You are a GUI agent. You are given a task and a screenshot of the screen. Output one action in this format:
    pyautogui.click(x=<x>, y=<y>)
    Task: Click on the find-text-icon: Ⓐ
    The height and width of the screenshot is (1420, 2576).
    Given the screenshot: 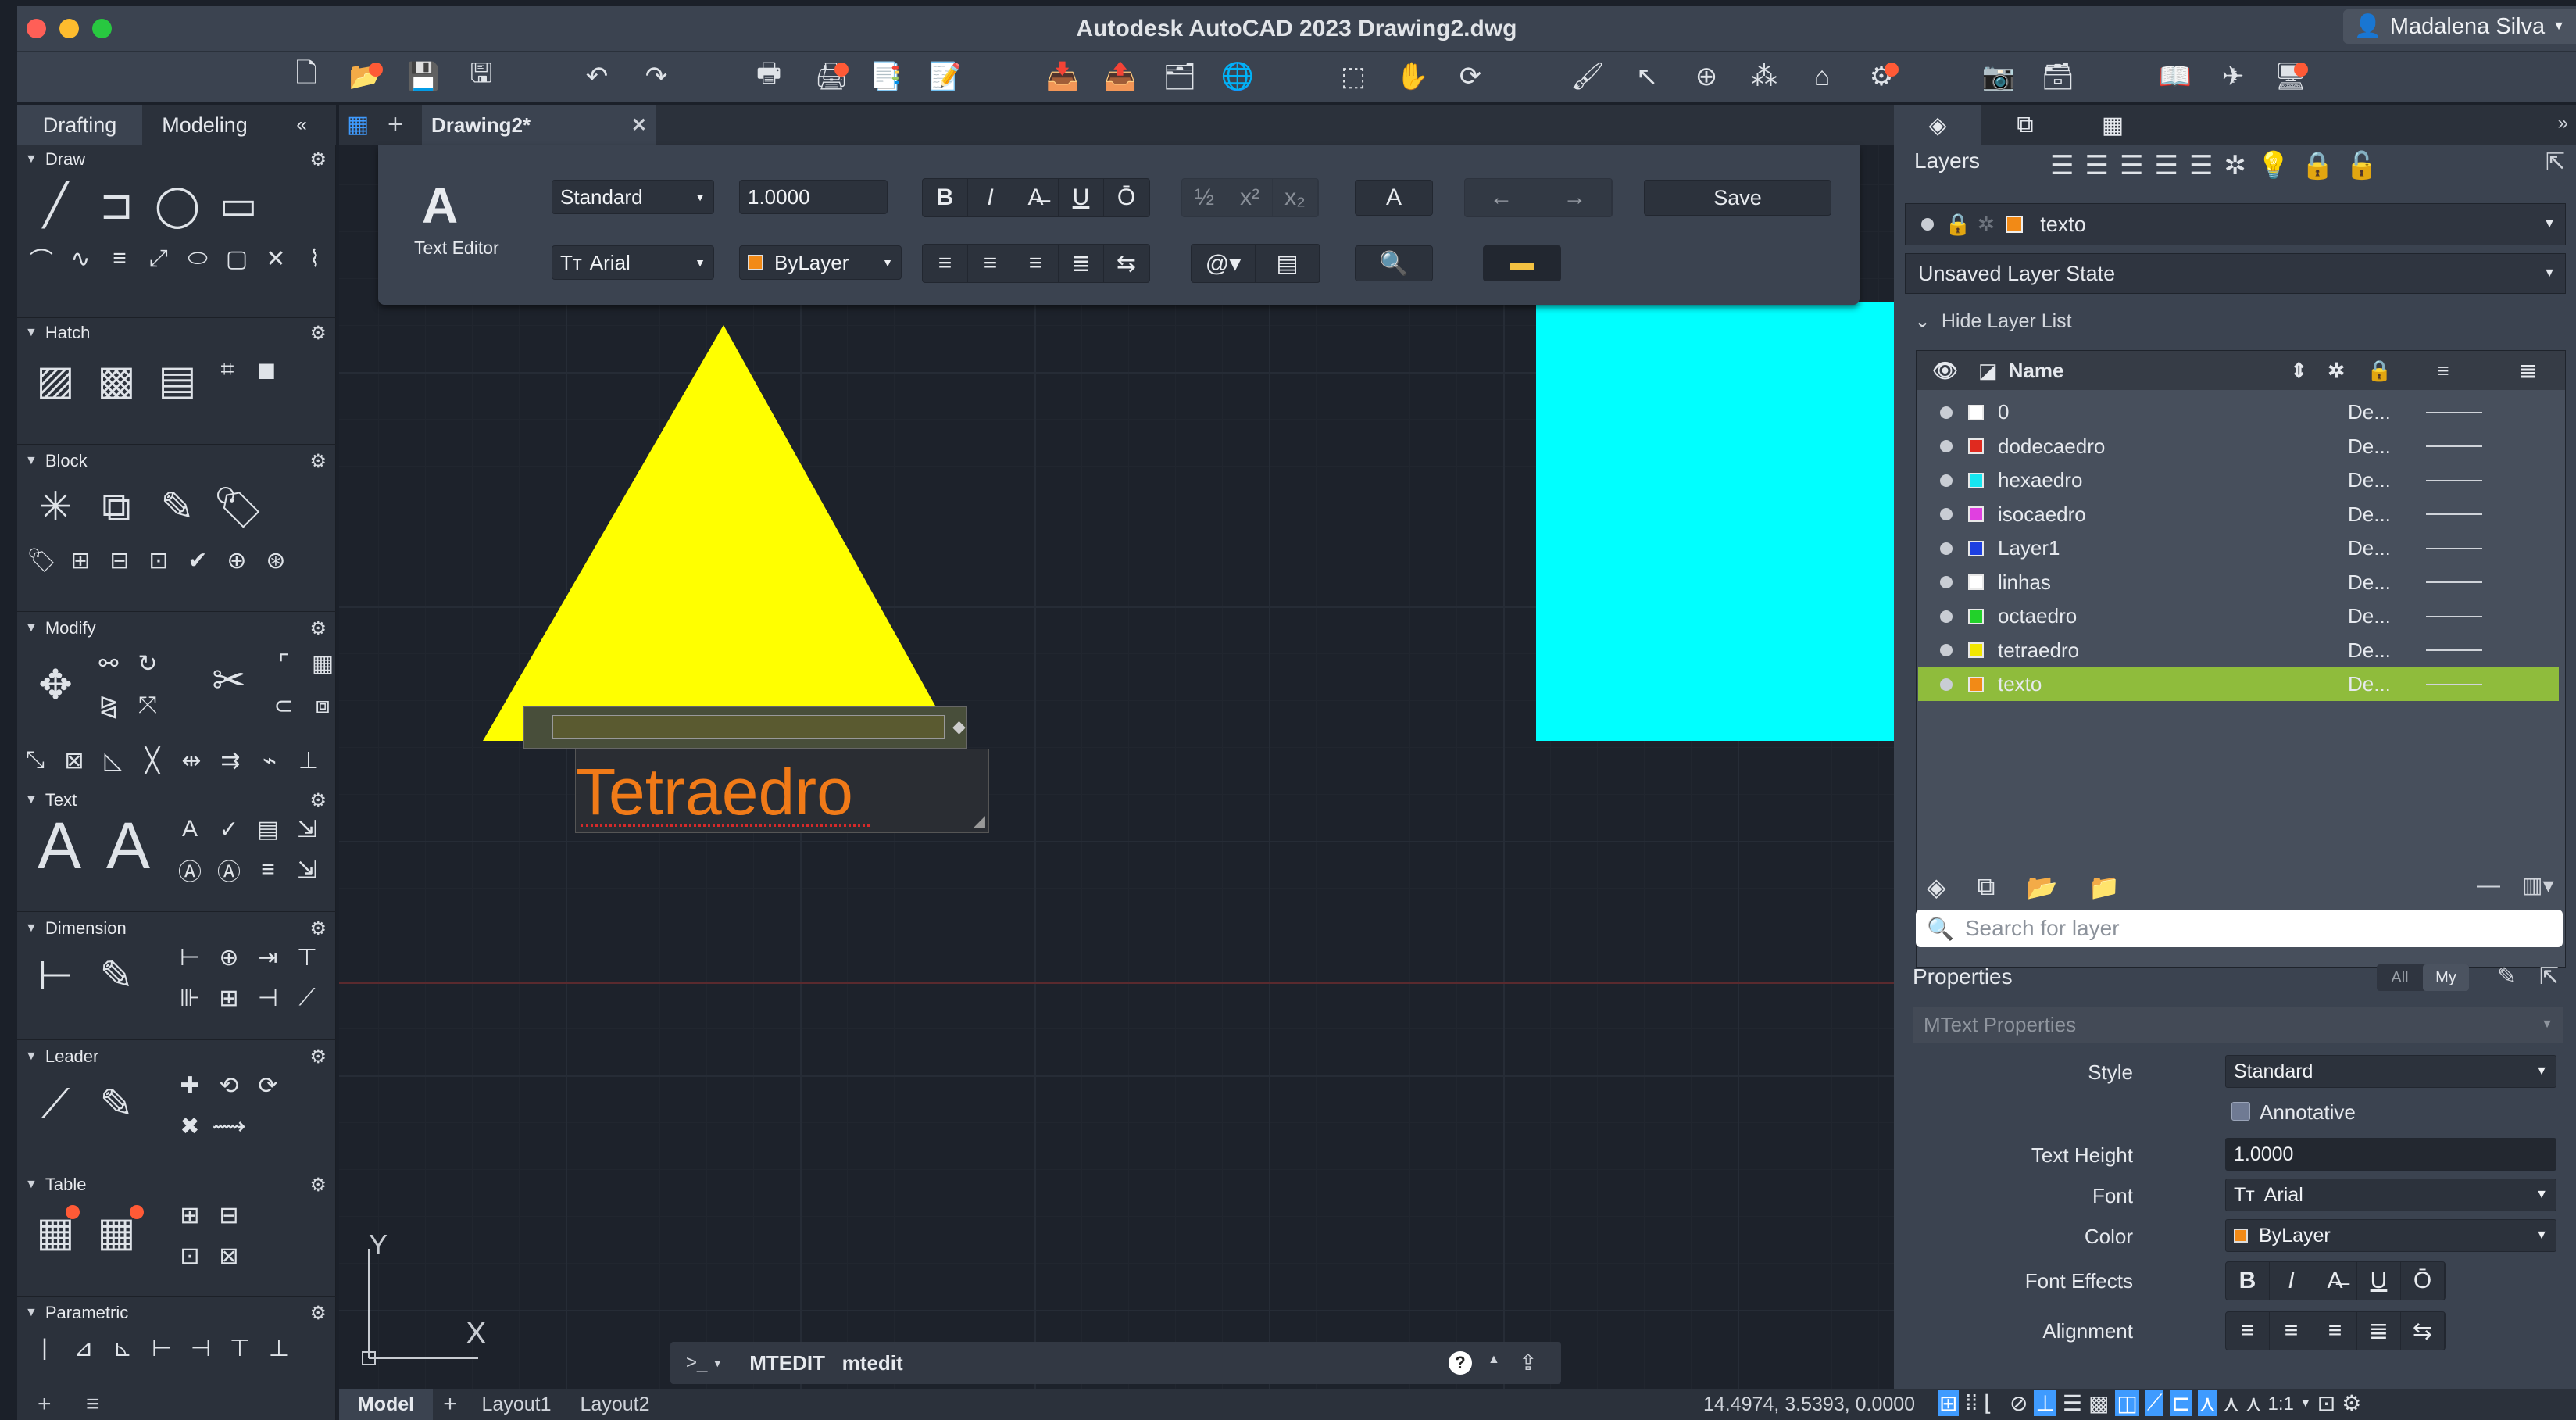 What is the action you would take?
    pyautogui.click(x=190, y=869)
    